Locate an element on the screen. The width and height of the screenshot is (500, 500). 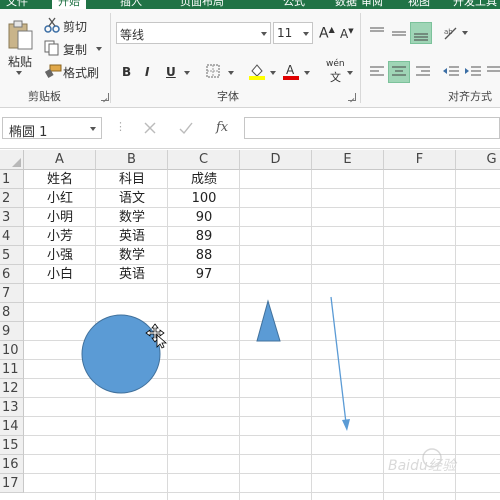
align-top-icon is located at coordinates (377, 33).